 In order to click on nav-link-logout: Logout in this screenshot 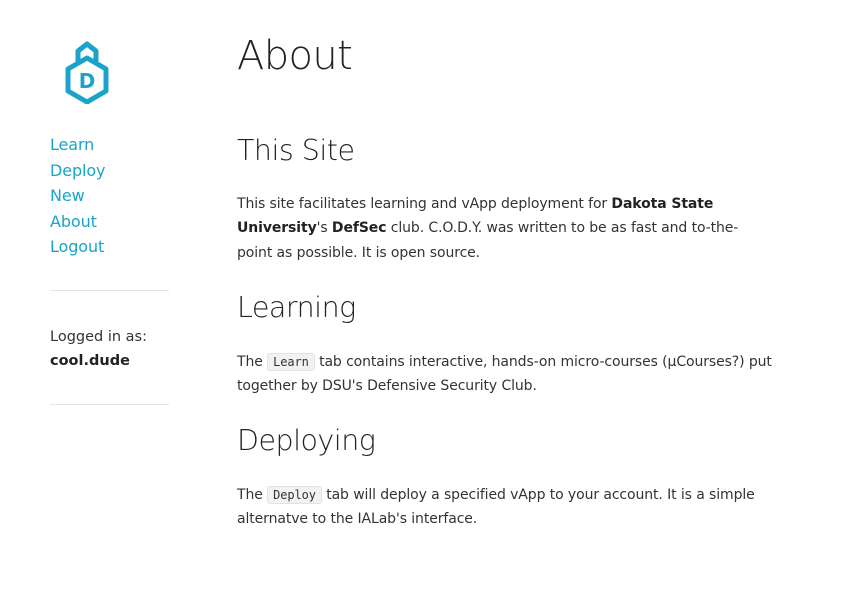, I will do `click(77, 246)`.